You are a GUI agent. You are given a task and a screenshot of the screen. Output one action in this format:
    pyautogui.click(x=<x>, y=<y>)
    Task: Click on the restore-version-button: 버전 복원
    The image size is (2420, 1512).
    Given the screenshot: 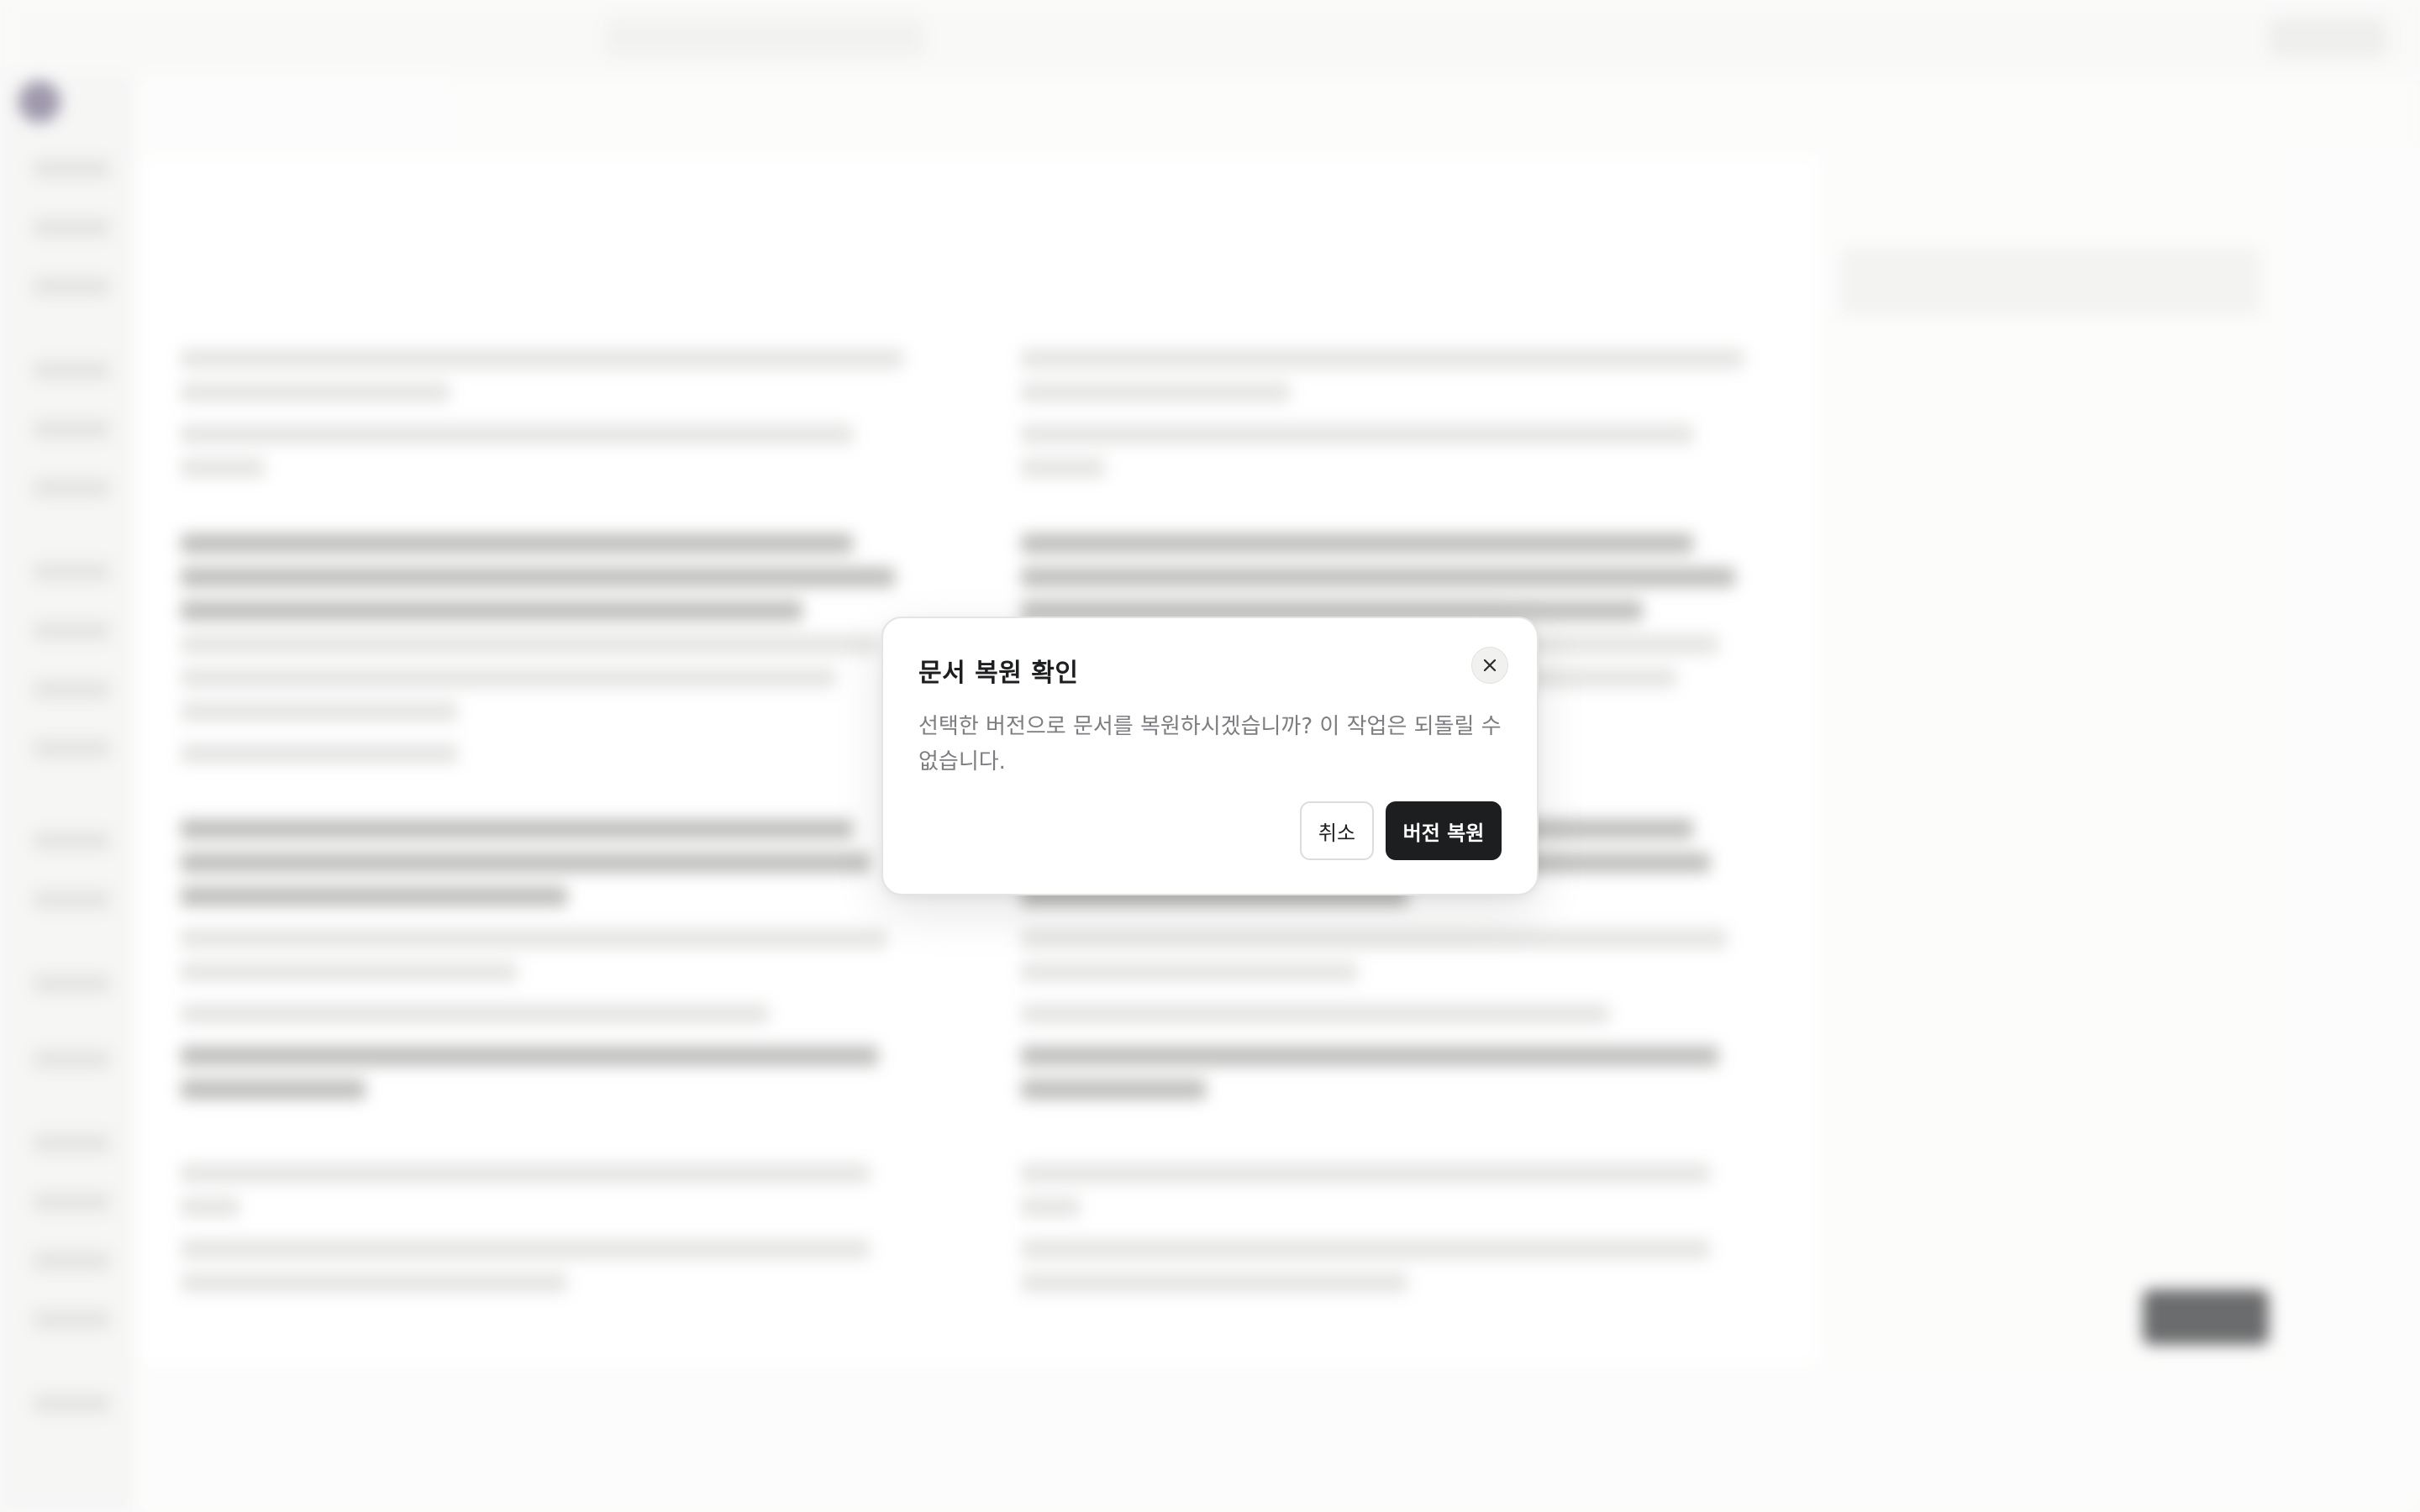 What is the action you would take?
    pyautogui.click(x=1444, y=830)
    